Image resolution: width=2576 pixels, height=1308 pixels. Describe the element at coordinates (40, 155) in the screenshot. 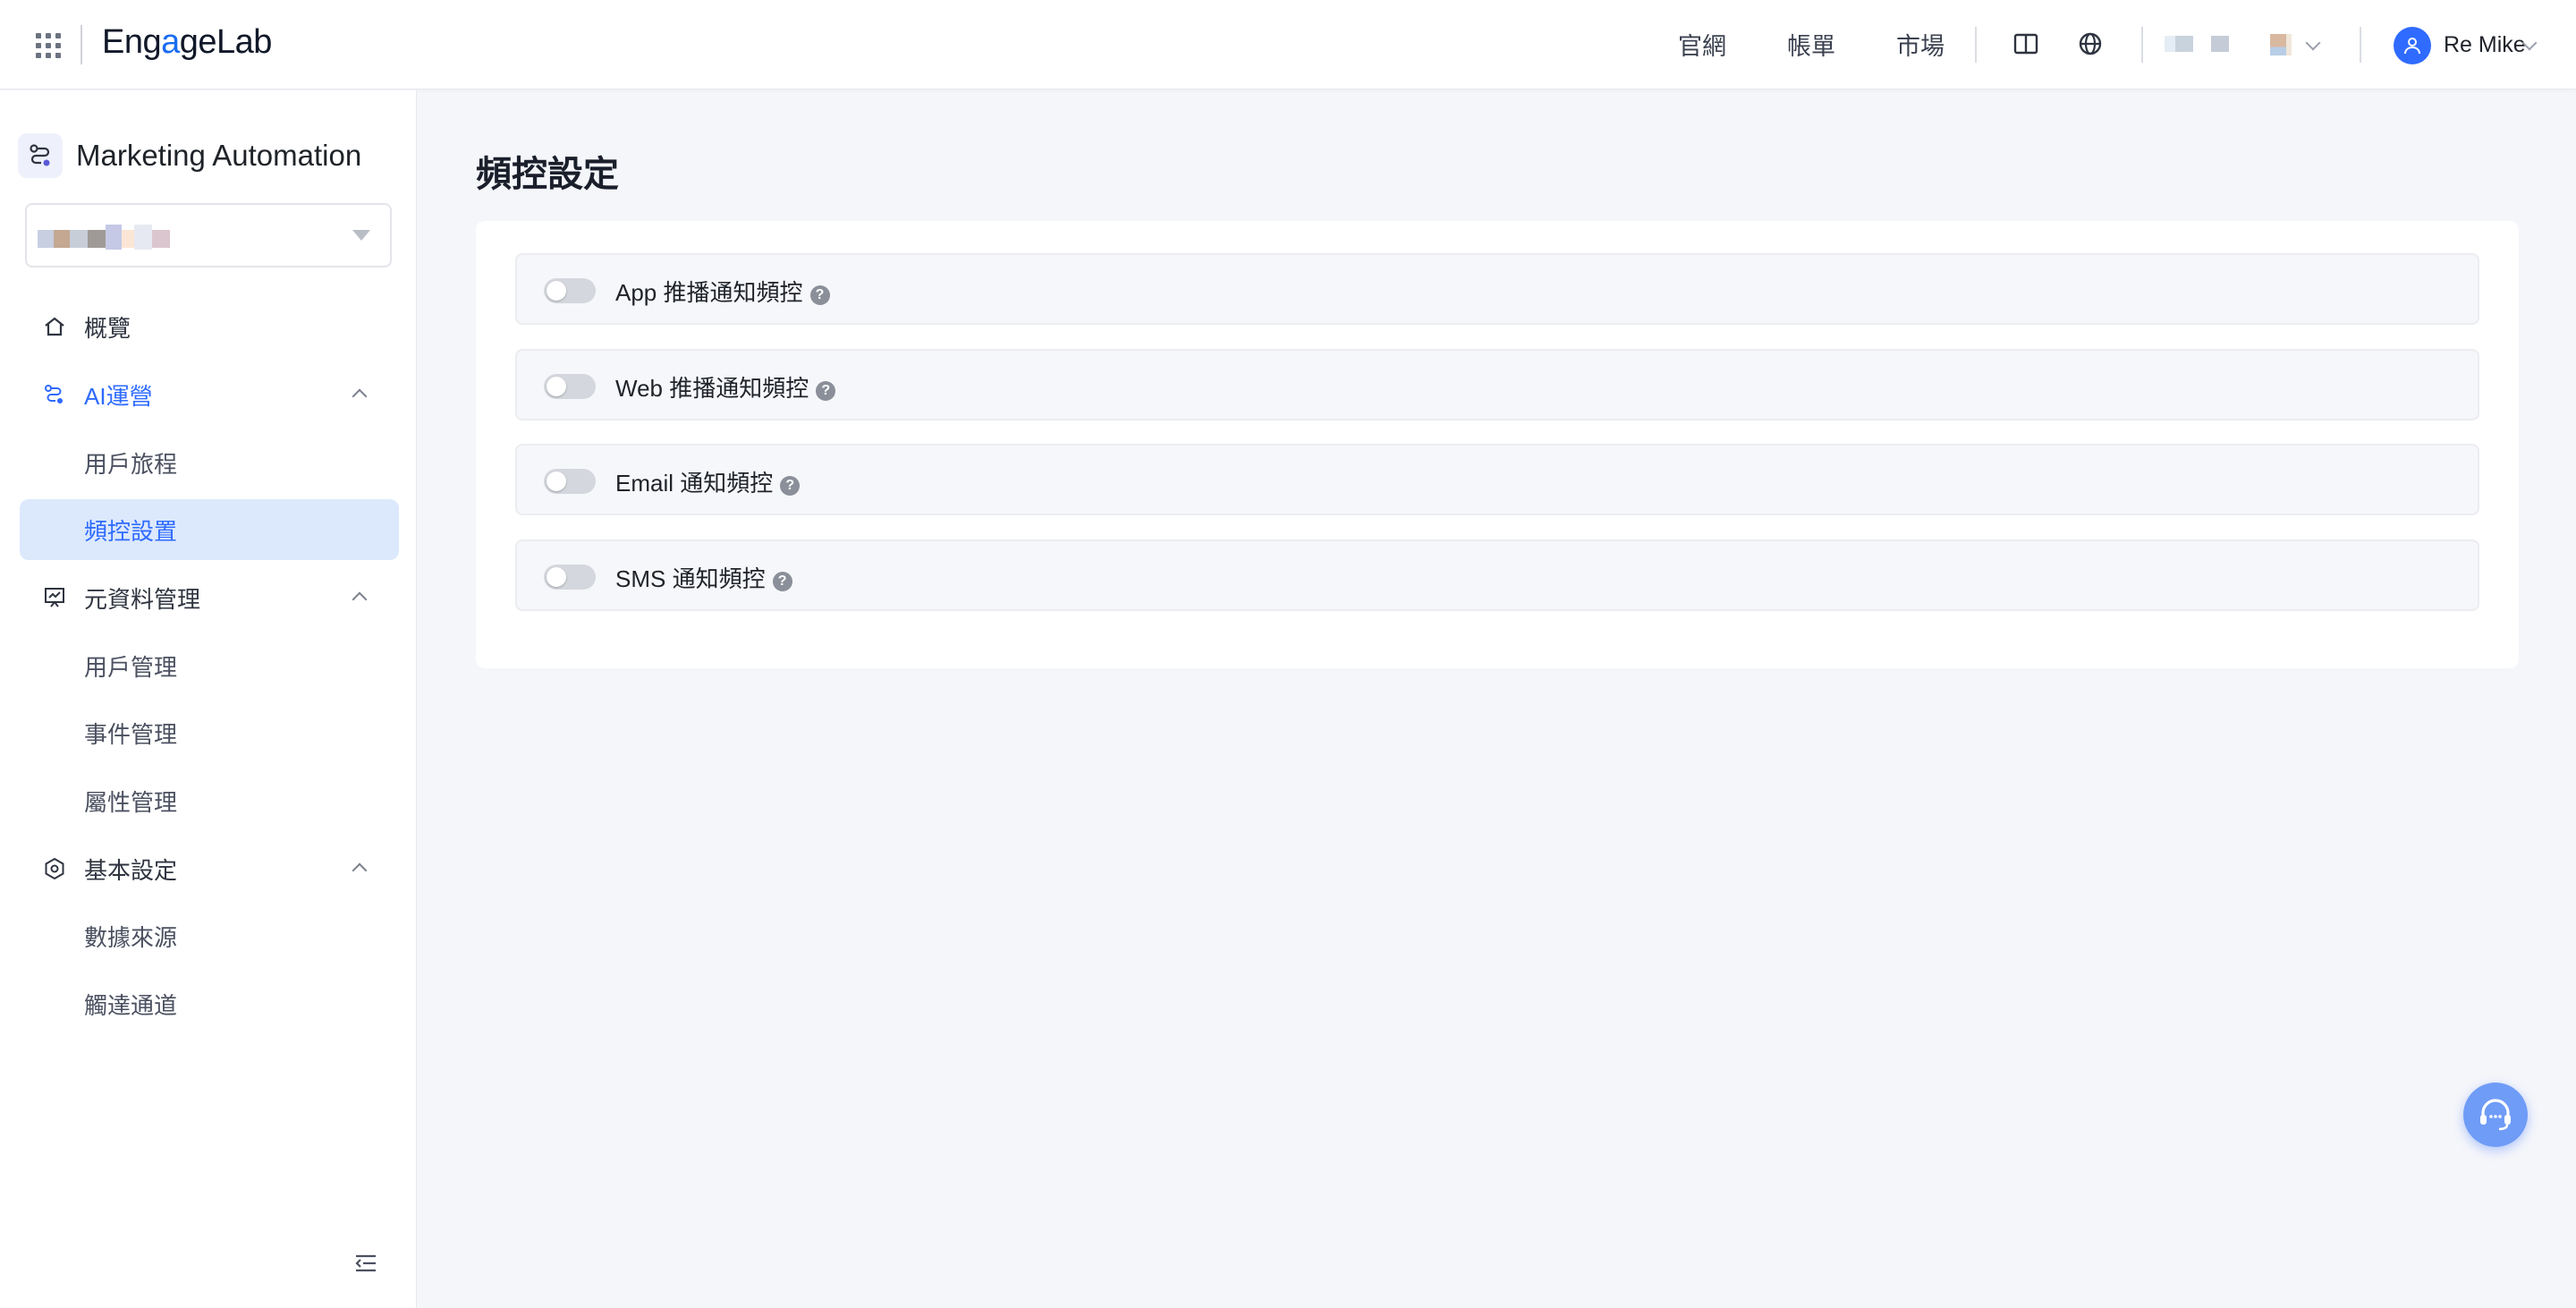

I see `automation-icon` at that location.